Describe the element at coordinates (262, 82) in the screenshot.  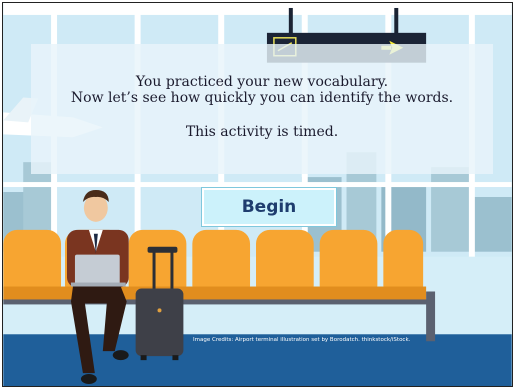
I see `instruction-line-1: You practiced your new vocabulary.` at that location.